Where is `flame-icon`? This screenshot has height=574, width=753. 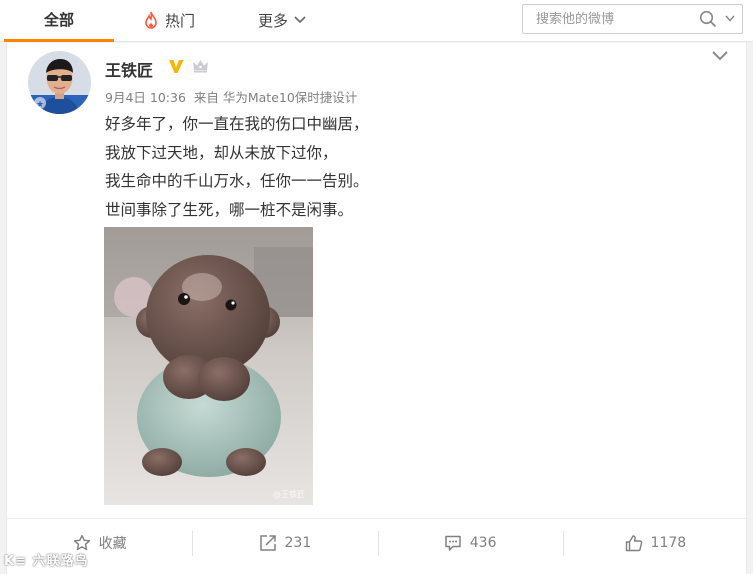 flame-icon is located at coordinates (151, 20).